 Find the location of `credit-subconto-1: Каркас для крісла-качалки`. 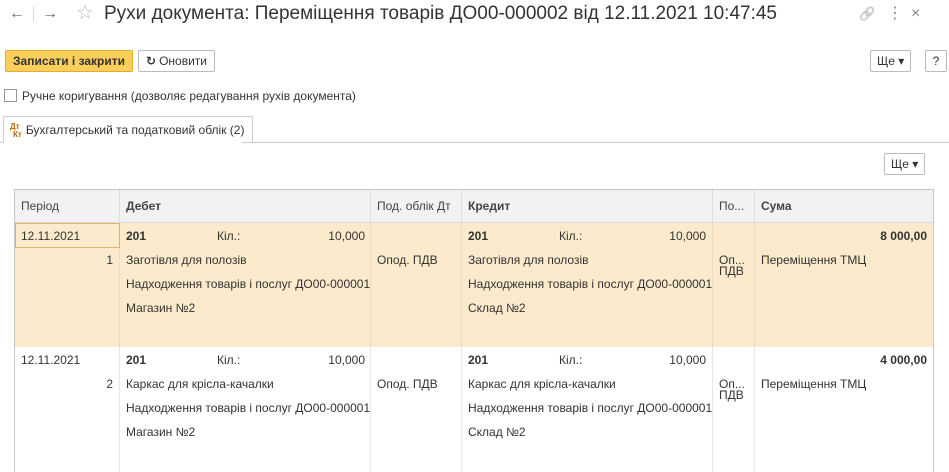

credit-subconto-1: Каркас для крісла-качалки is located at coordinates (587, 384).